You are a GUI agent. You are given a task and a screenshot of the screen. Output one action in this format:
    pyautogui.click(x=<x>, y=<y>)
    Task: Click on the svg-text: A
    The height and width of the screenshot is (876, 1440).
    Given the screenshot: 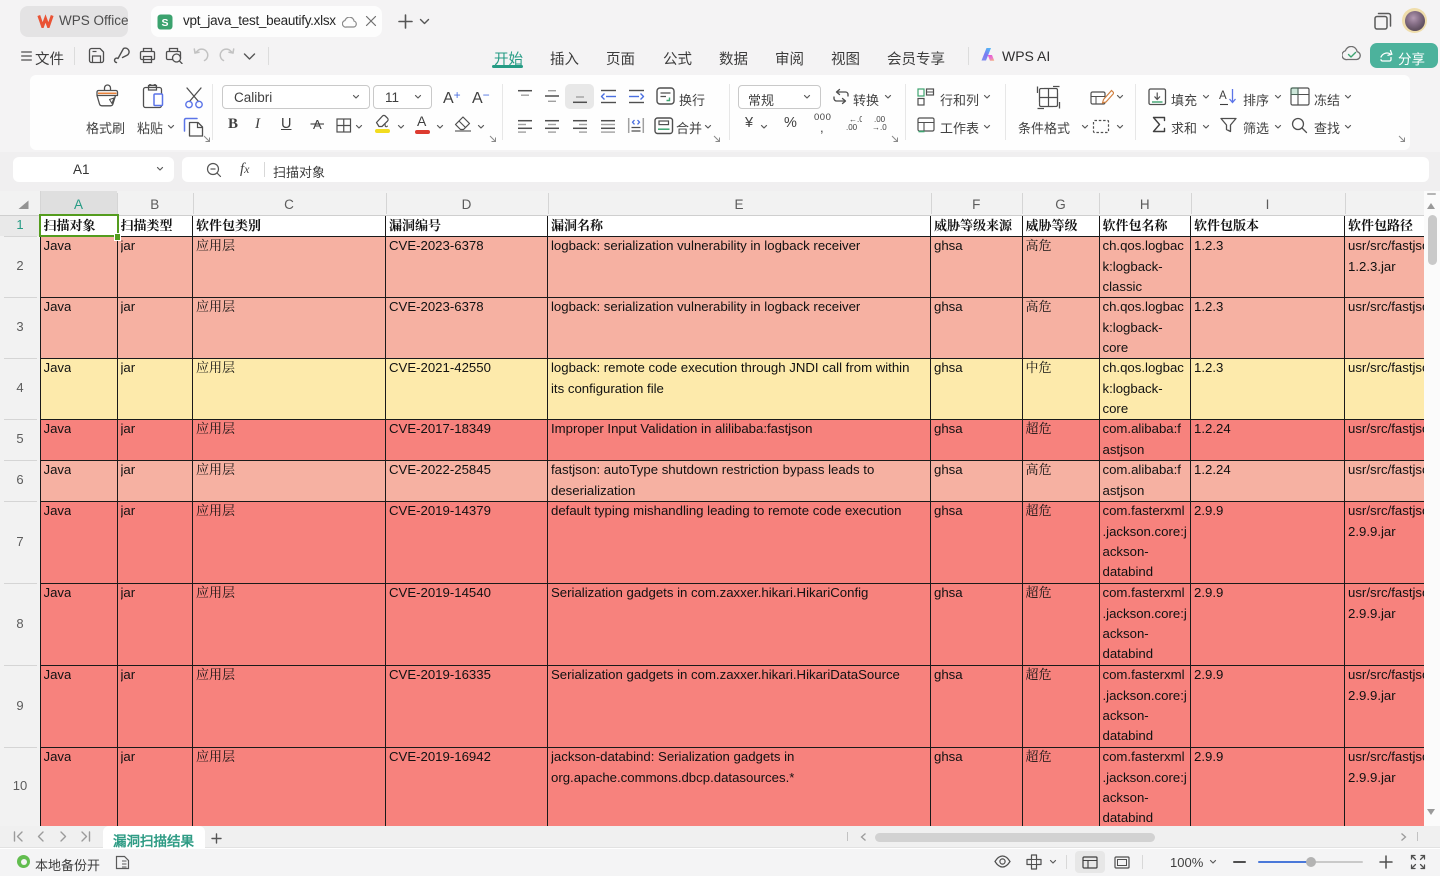 What is the action you would take?
    pyautogui.click(x=1223, y=96)
    